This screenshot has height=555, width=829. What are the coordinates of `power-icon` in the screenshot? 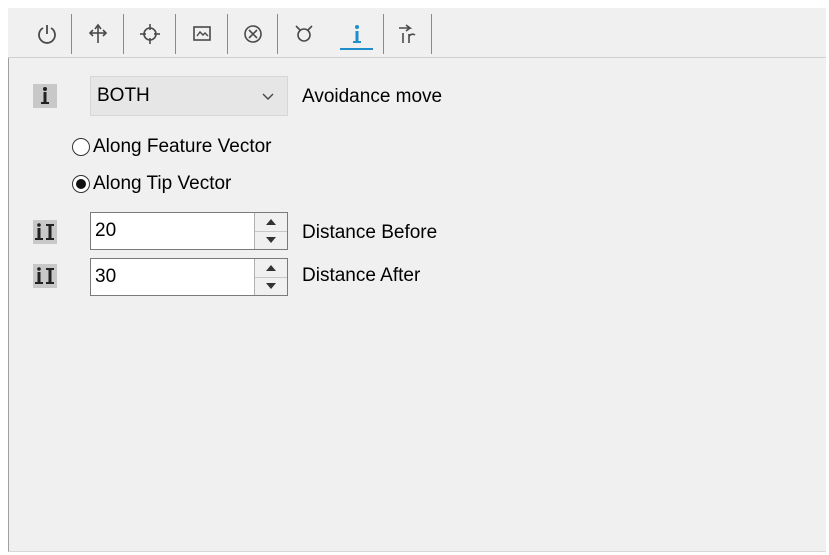 It's located at (47, 34).